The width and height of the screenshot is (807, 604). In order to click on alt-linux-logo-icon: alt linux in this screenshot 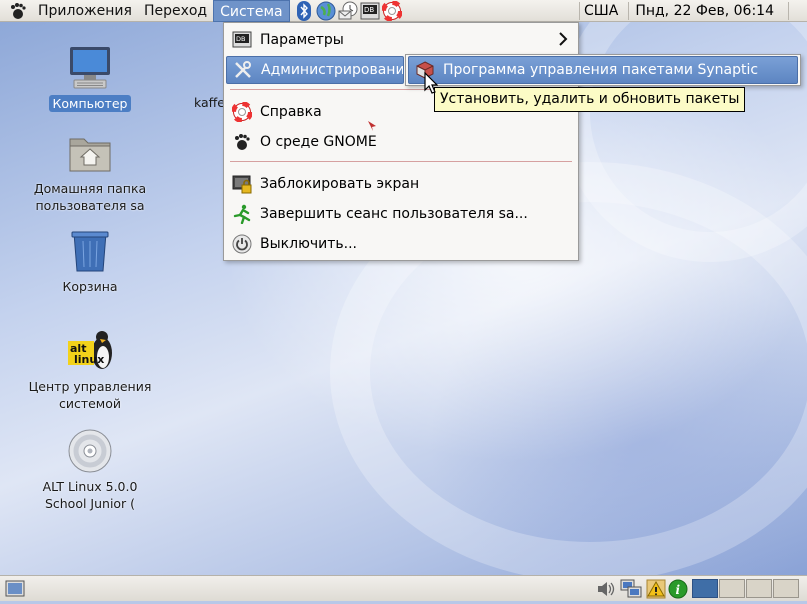, I will do `click(90, 351)`.